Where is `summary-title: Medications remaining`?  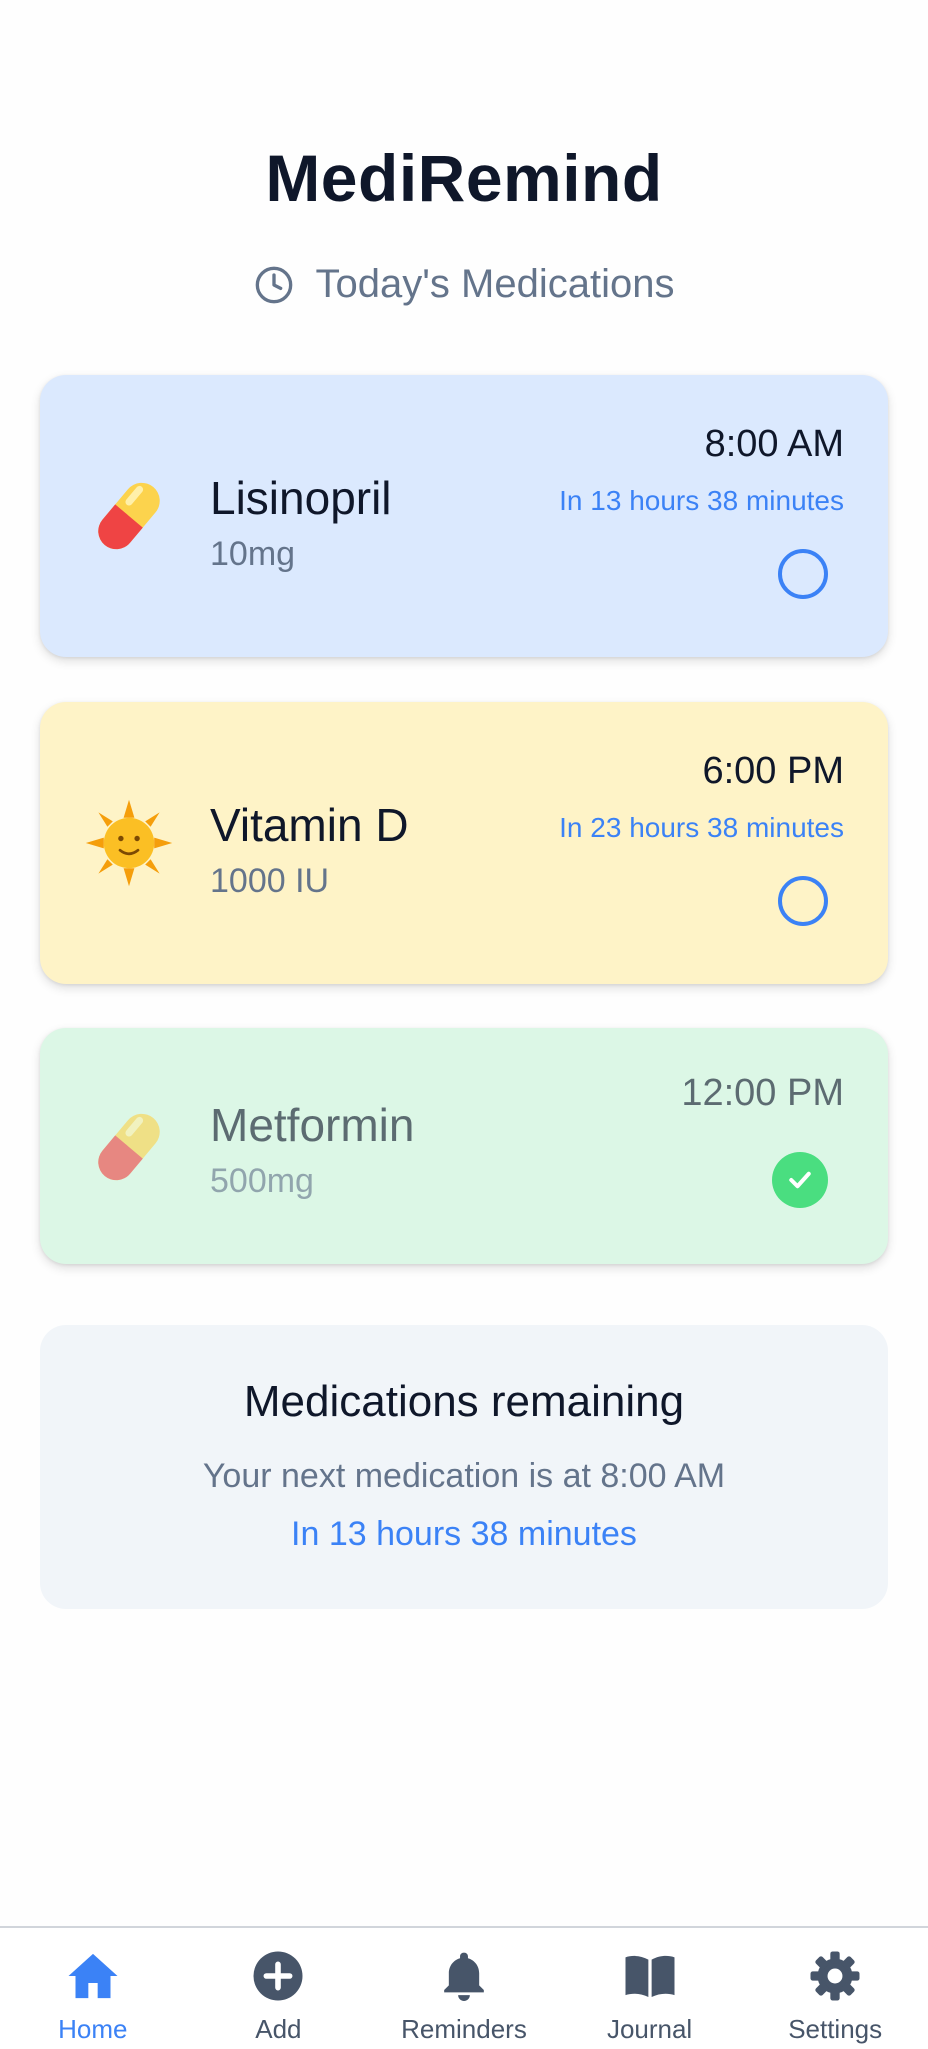
summary-title: Medications remaining is located at coordinates (464, 1401).